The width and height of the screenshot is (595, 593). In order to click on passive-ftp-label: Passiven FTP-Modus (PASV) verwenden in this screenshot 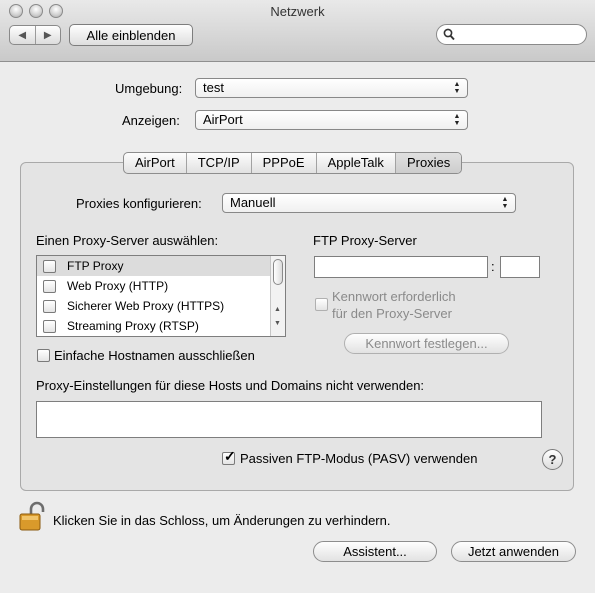, I will do `click(359, 458)`.